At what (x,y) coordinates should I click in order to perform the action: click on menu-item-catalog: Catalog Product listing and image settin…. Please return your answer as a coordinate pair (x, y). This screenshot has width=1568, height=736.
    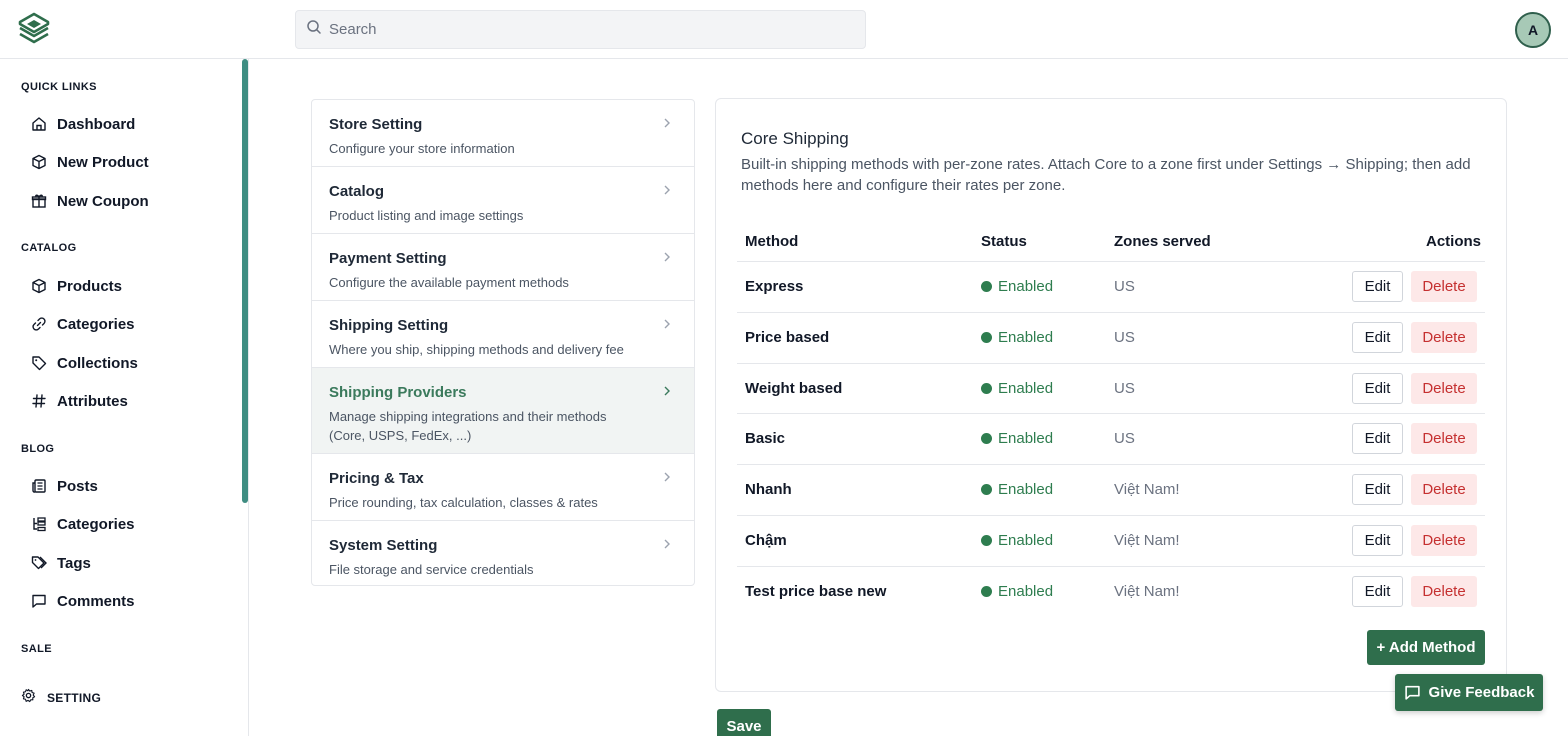
    Looking at the image, I should click on (503, 200).